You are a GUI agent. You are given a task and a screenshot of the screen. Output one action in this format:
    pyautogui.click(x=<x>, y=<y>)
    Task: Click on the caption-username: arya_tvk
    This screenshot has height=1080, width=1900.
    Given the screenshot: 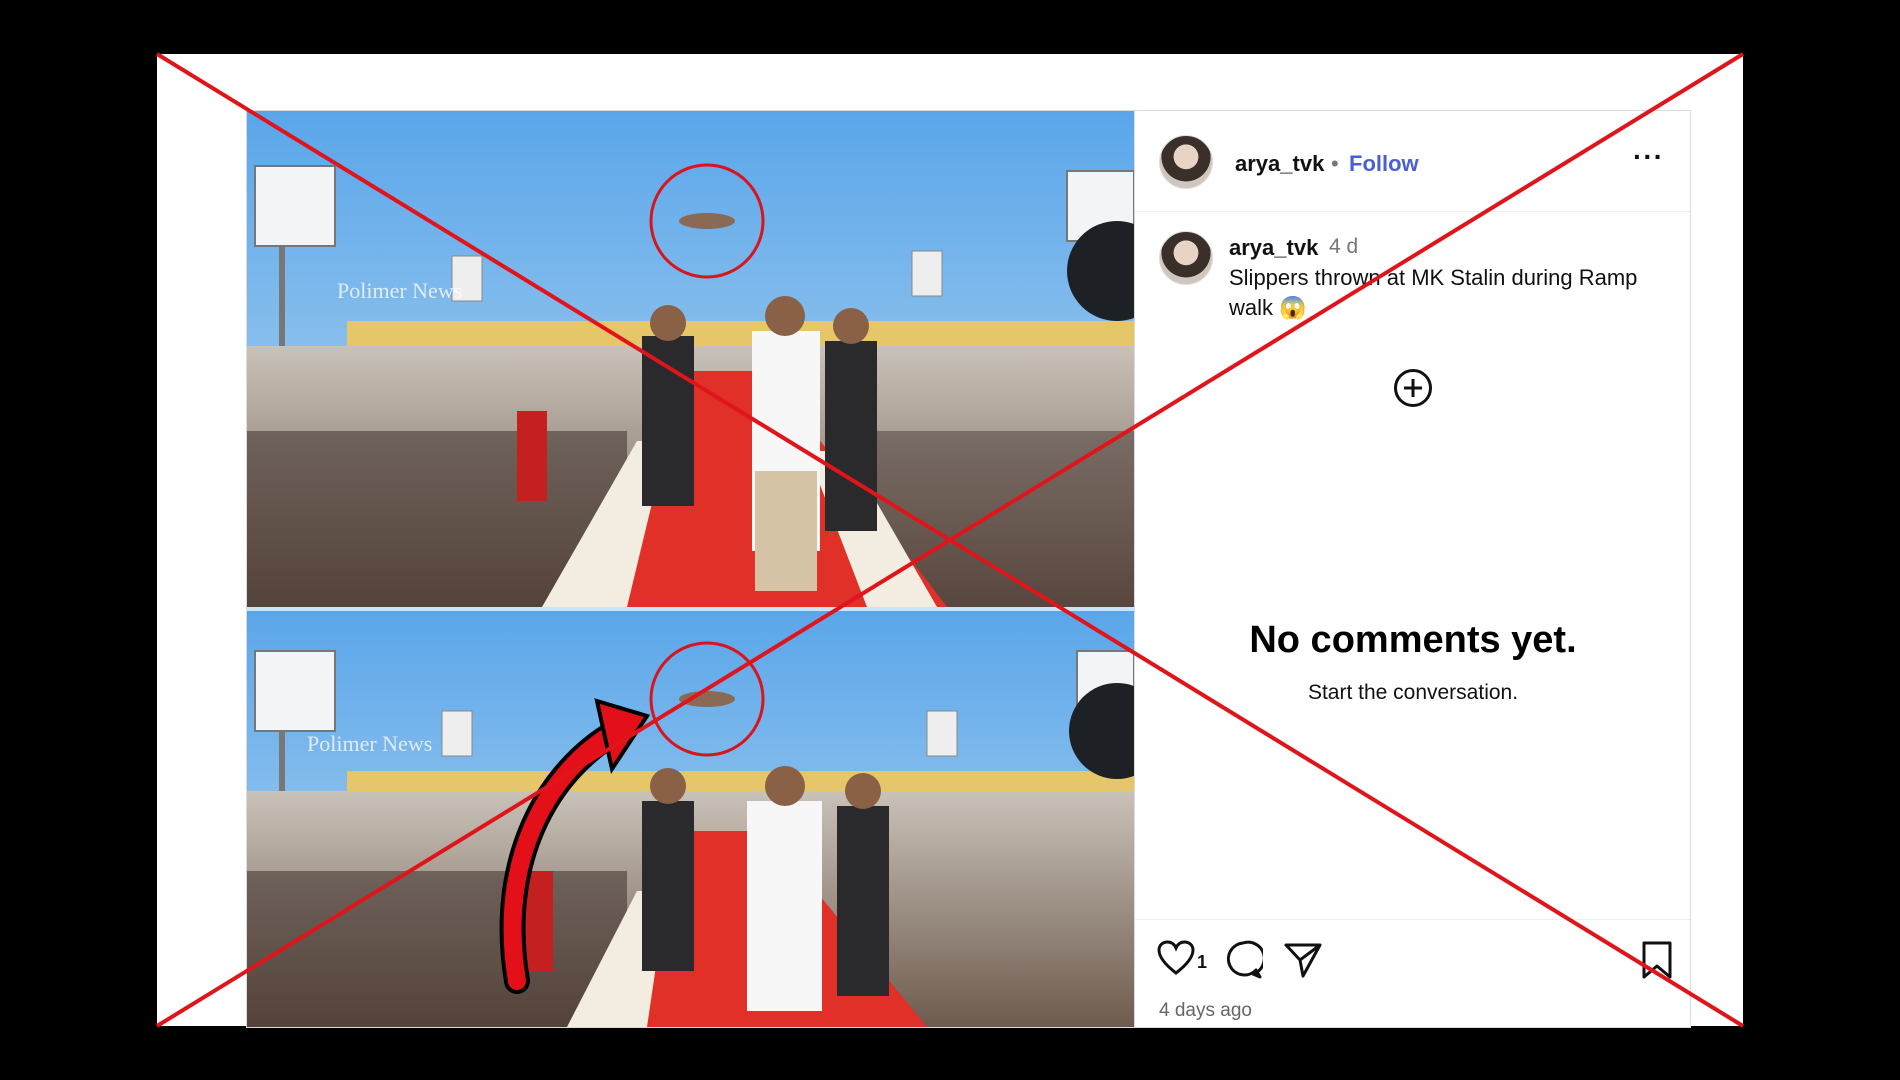 What is the action you would take?
    pyautogui.click(x=1273, y=248)
    